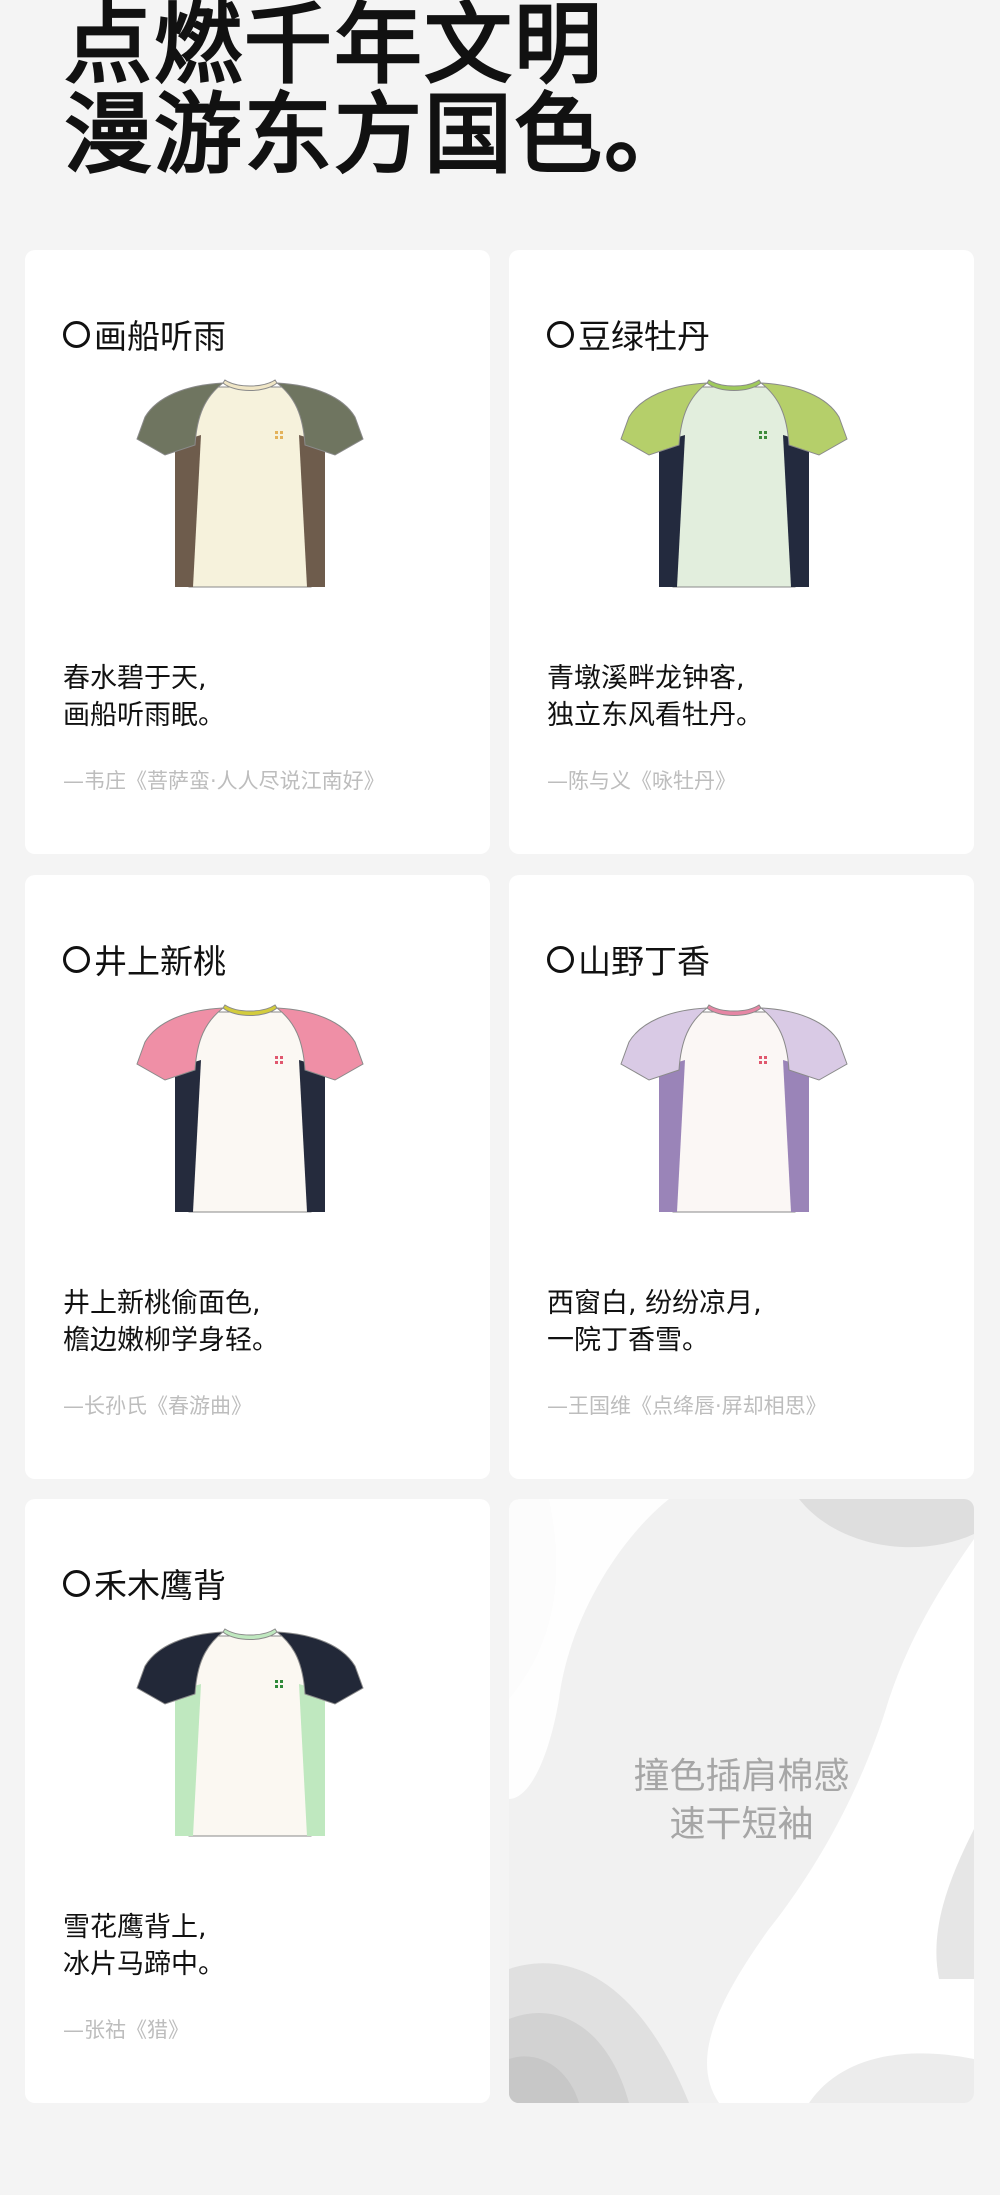 This screenshot has height=2195, width=1000. What do you see at coordinates (646, 678) in the screenshot?
I see `poem-line-1: 青墩溪畔龙钟客,` at bounding box center [646, 678].